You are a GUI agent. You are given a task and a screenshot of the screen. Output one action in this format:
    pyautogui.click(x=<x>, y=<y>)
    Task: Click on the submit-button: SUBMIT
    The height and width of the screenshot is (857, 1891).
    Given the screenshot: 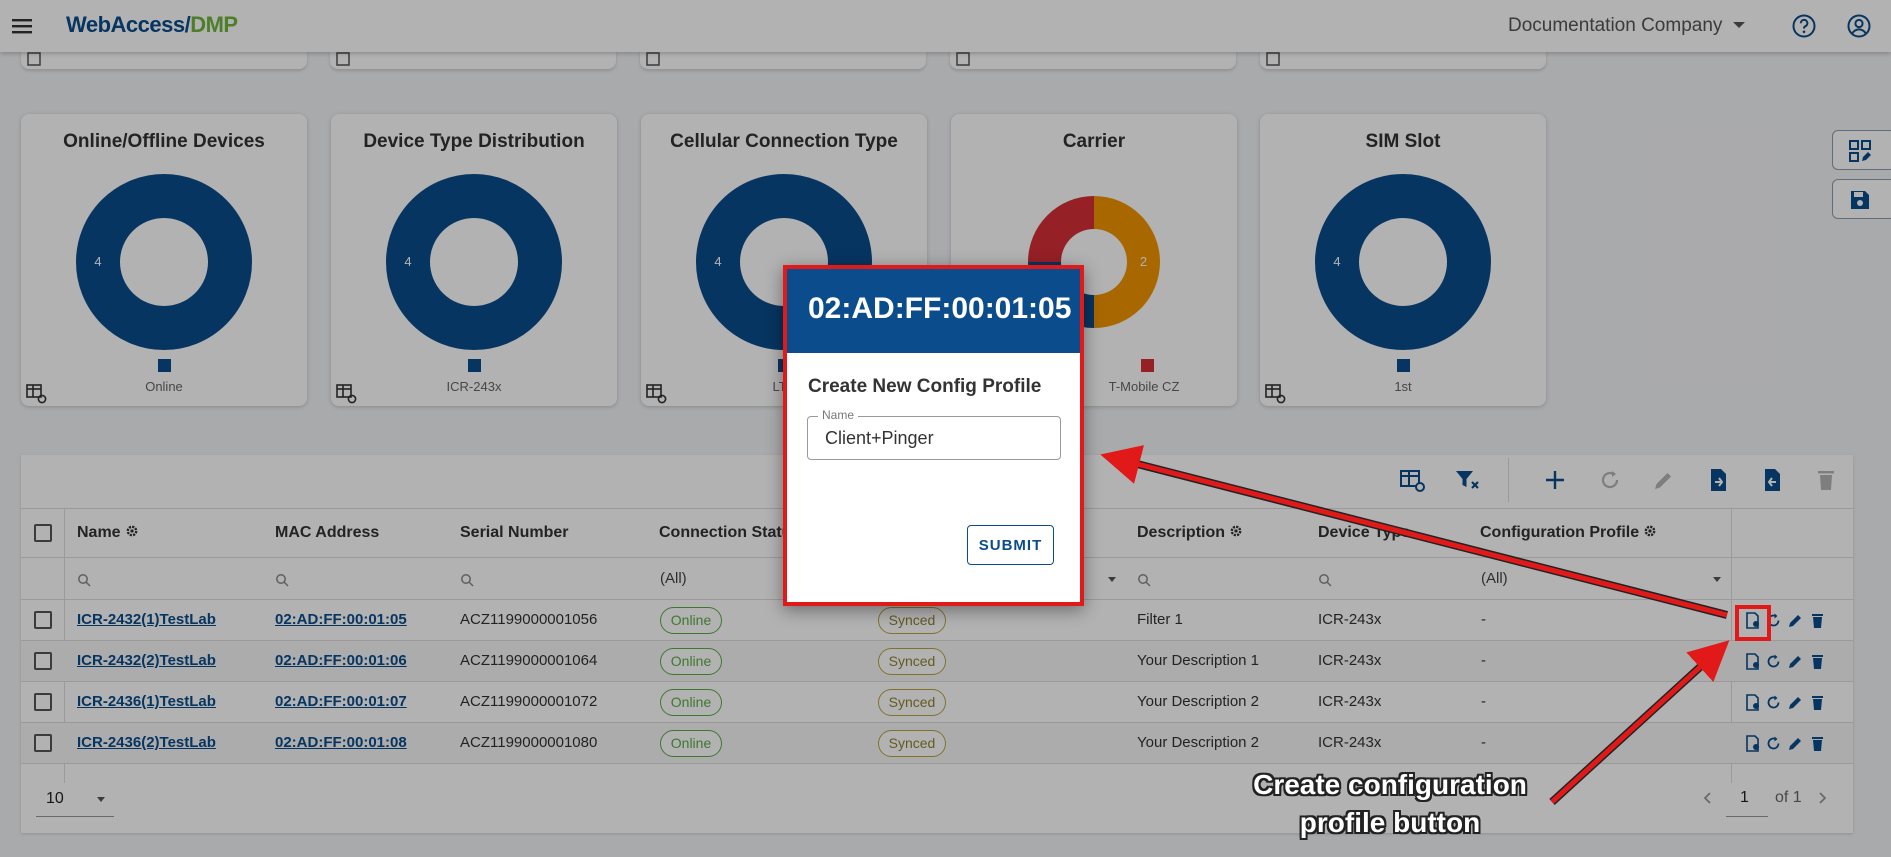 What is the action you would take?
    pyautogui.click(x=1010, y=545)
    